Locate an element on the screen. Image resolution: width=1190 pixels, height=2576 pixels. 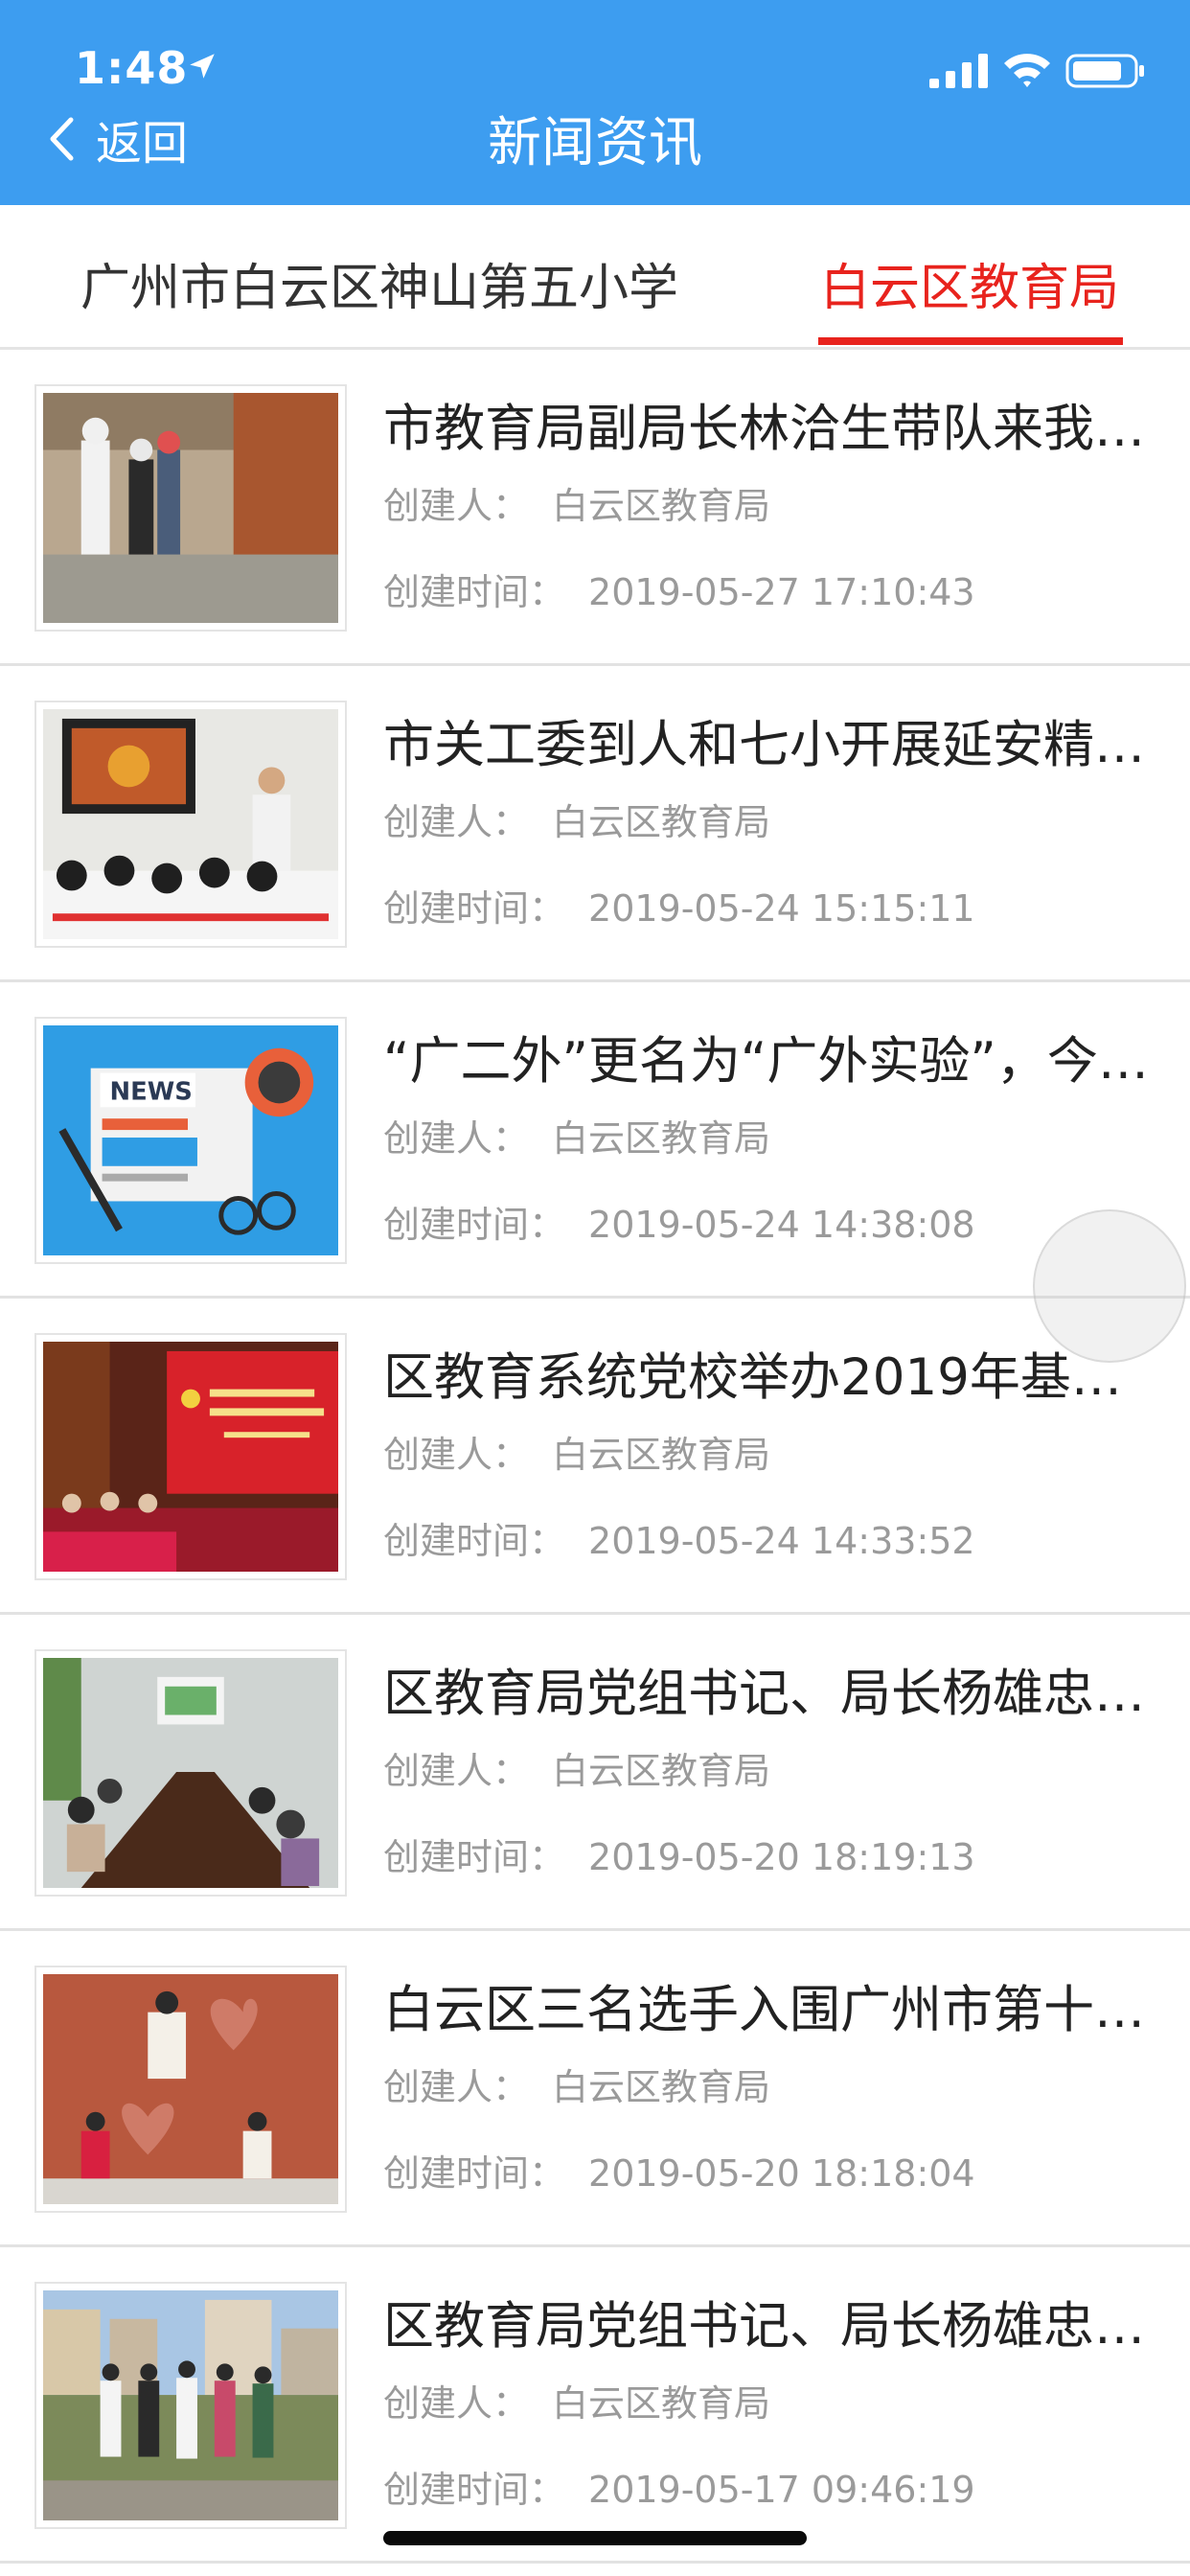
time-value: 2019-05-27 17:10:43 is located at coordinates (781, 592).